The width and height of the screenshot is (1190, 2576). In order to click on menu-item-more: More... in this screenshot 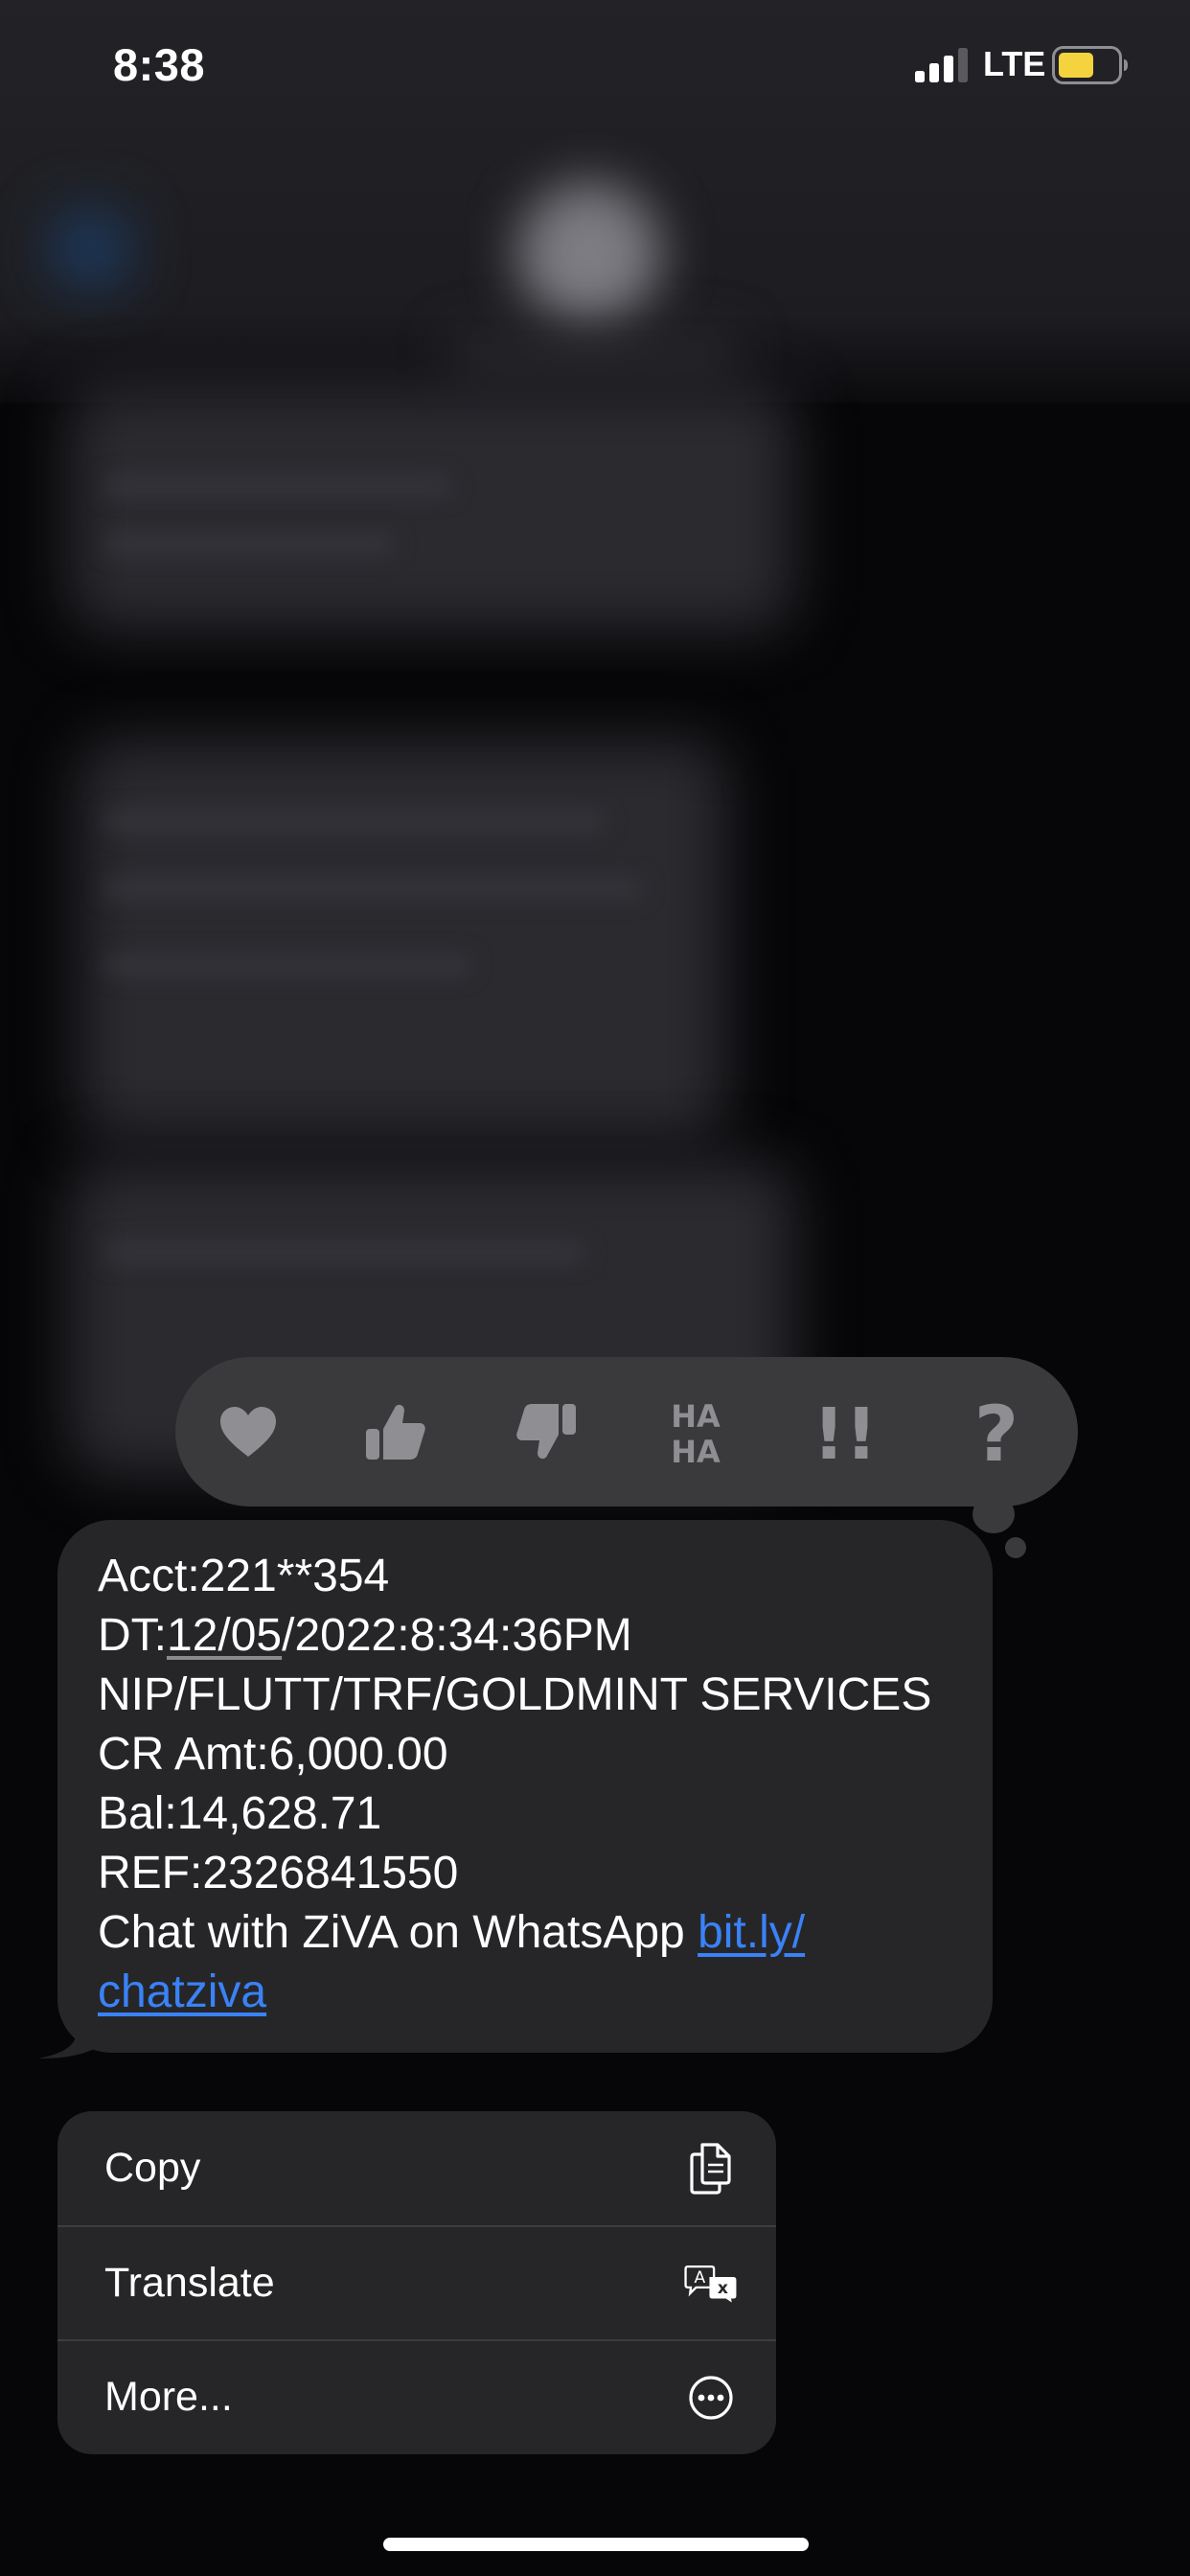, I will do `click(417, 2396)`.